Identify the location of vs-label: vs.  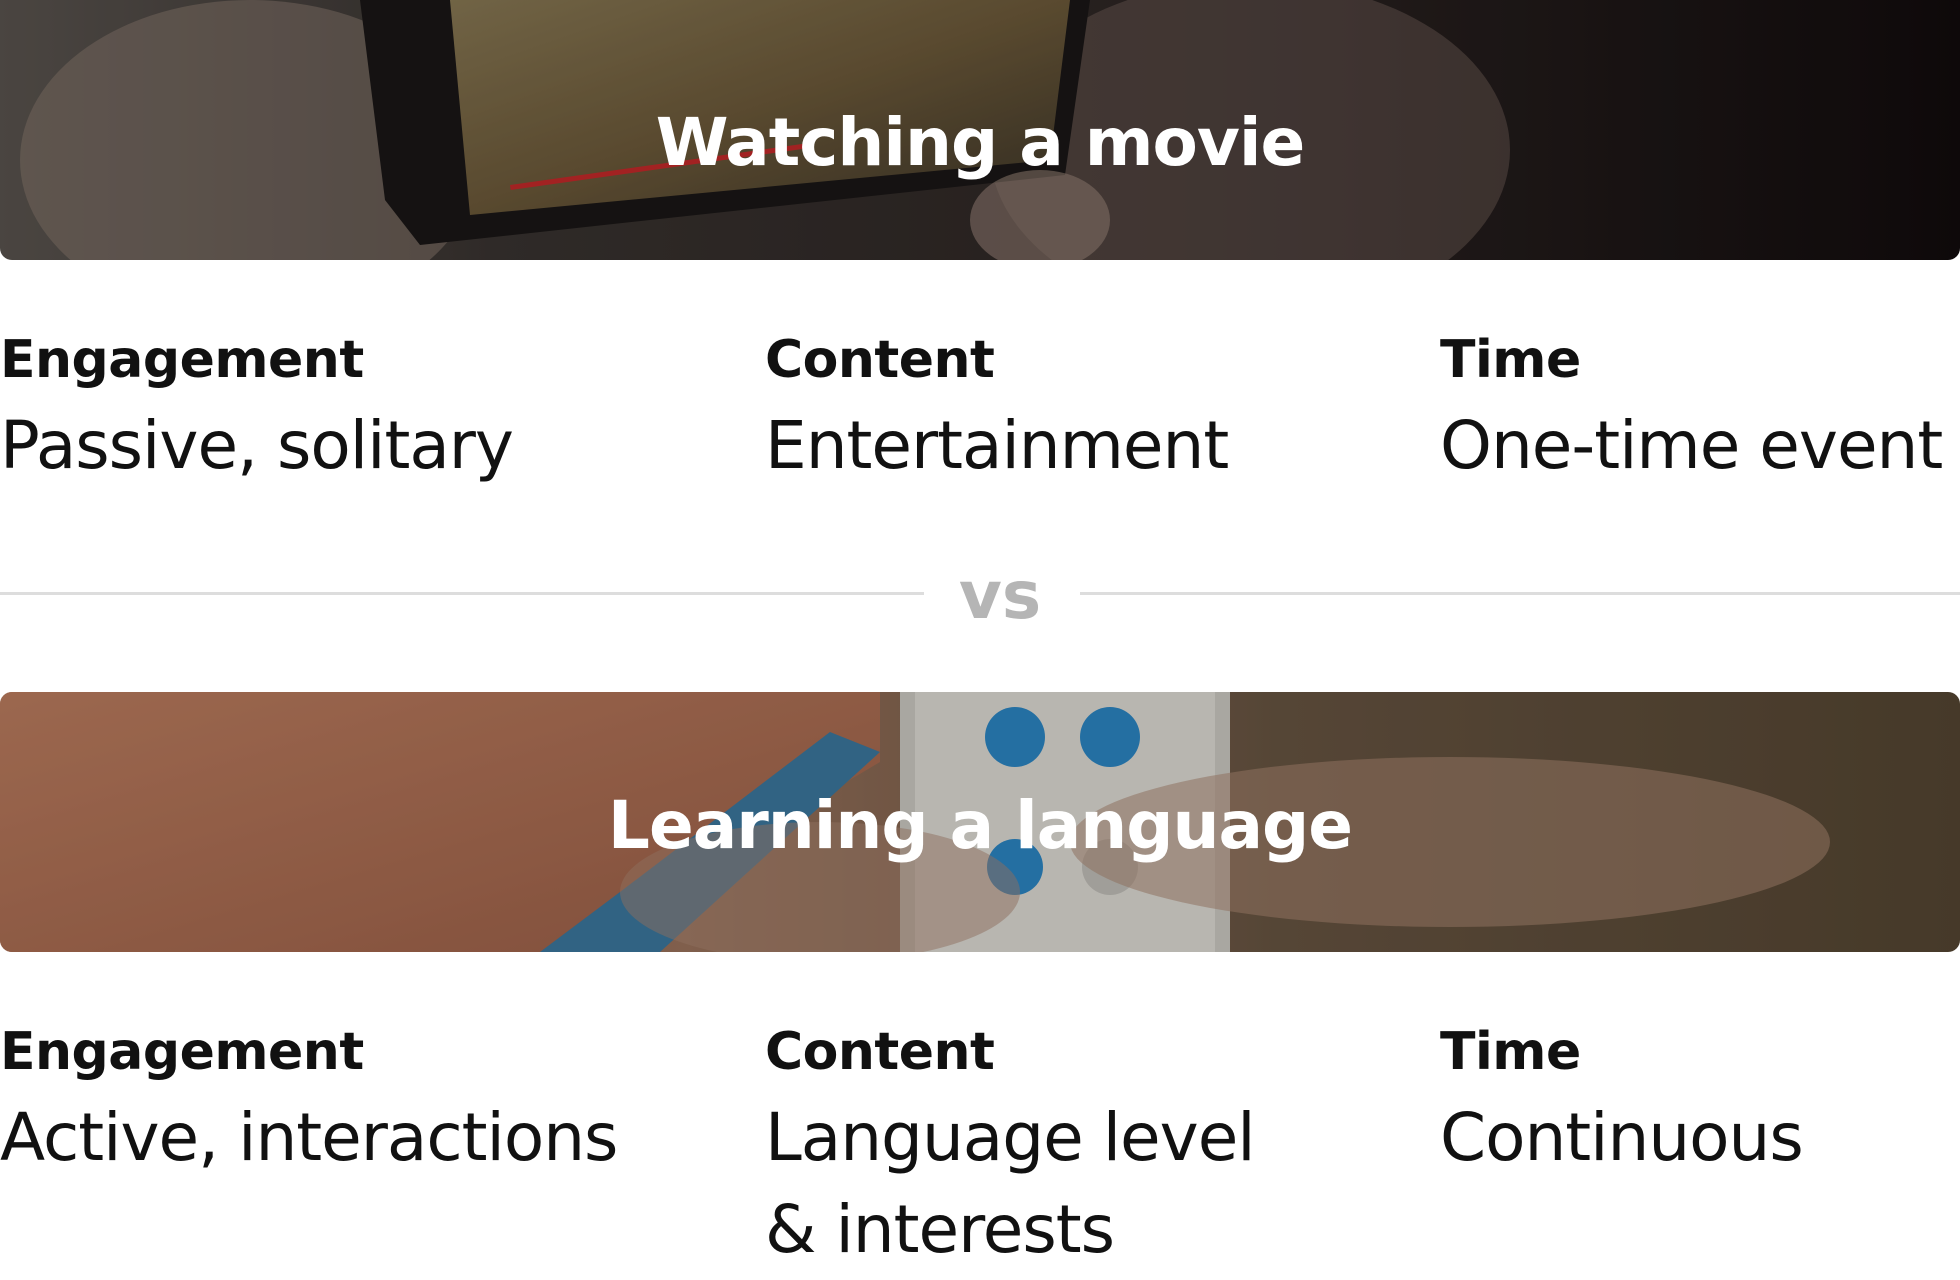
(1000, 595).